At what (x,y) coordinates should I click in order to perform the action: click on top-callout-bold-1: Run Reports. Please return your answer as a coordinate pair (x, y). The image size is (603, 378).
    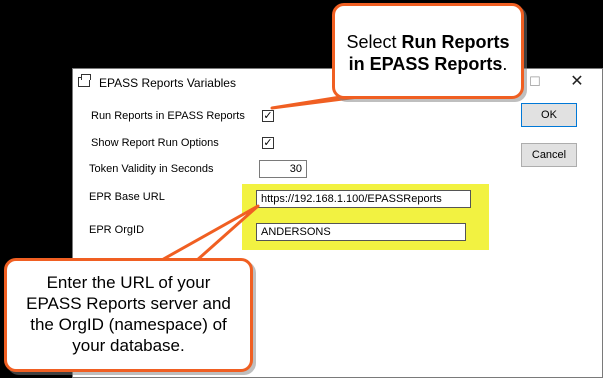
    Looking at the image, I should click on (455, 42).